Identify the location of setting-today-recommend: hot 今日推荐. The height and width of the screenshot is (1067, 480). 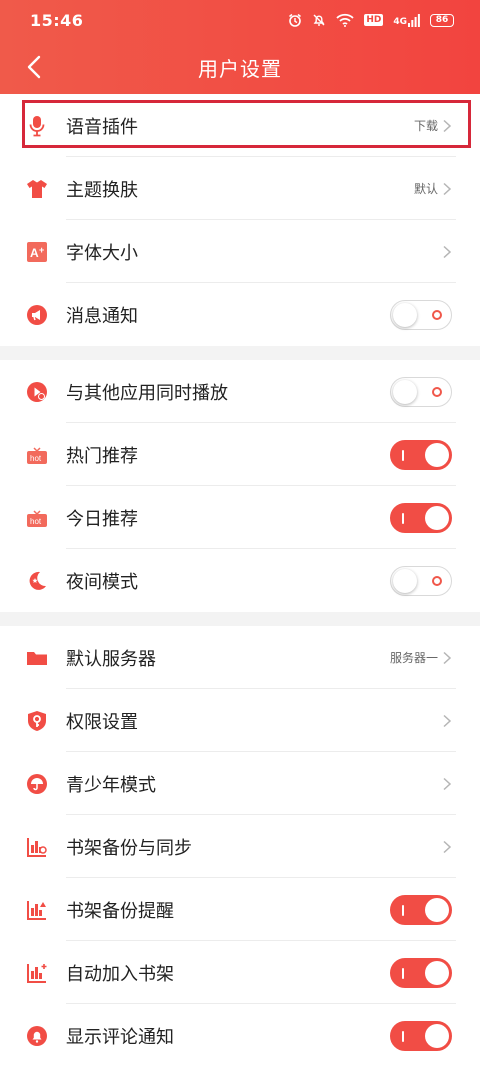
(240, 517).